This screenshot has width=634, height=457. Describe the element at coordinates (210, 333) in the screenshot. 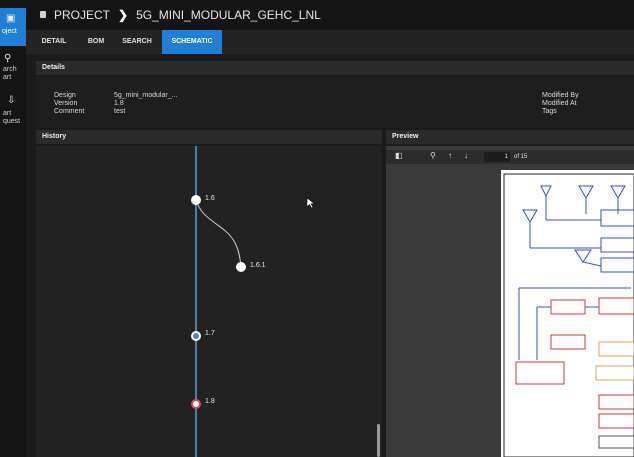

I see `commit-label-1-7: 1.7` at that location.